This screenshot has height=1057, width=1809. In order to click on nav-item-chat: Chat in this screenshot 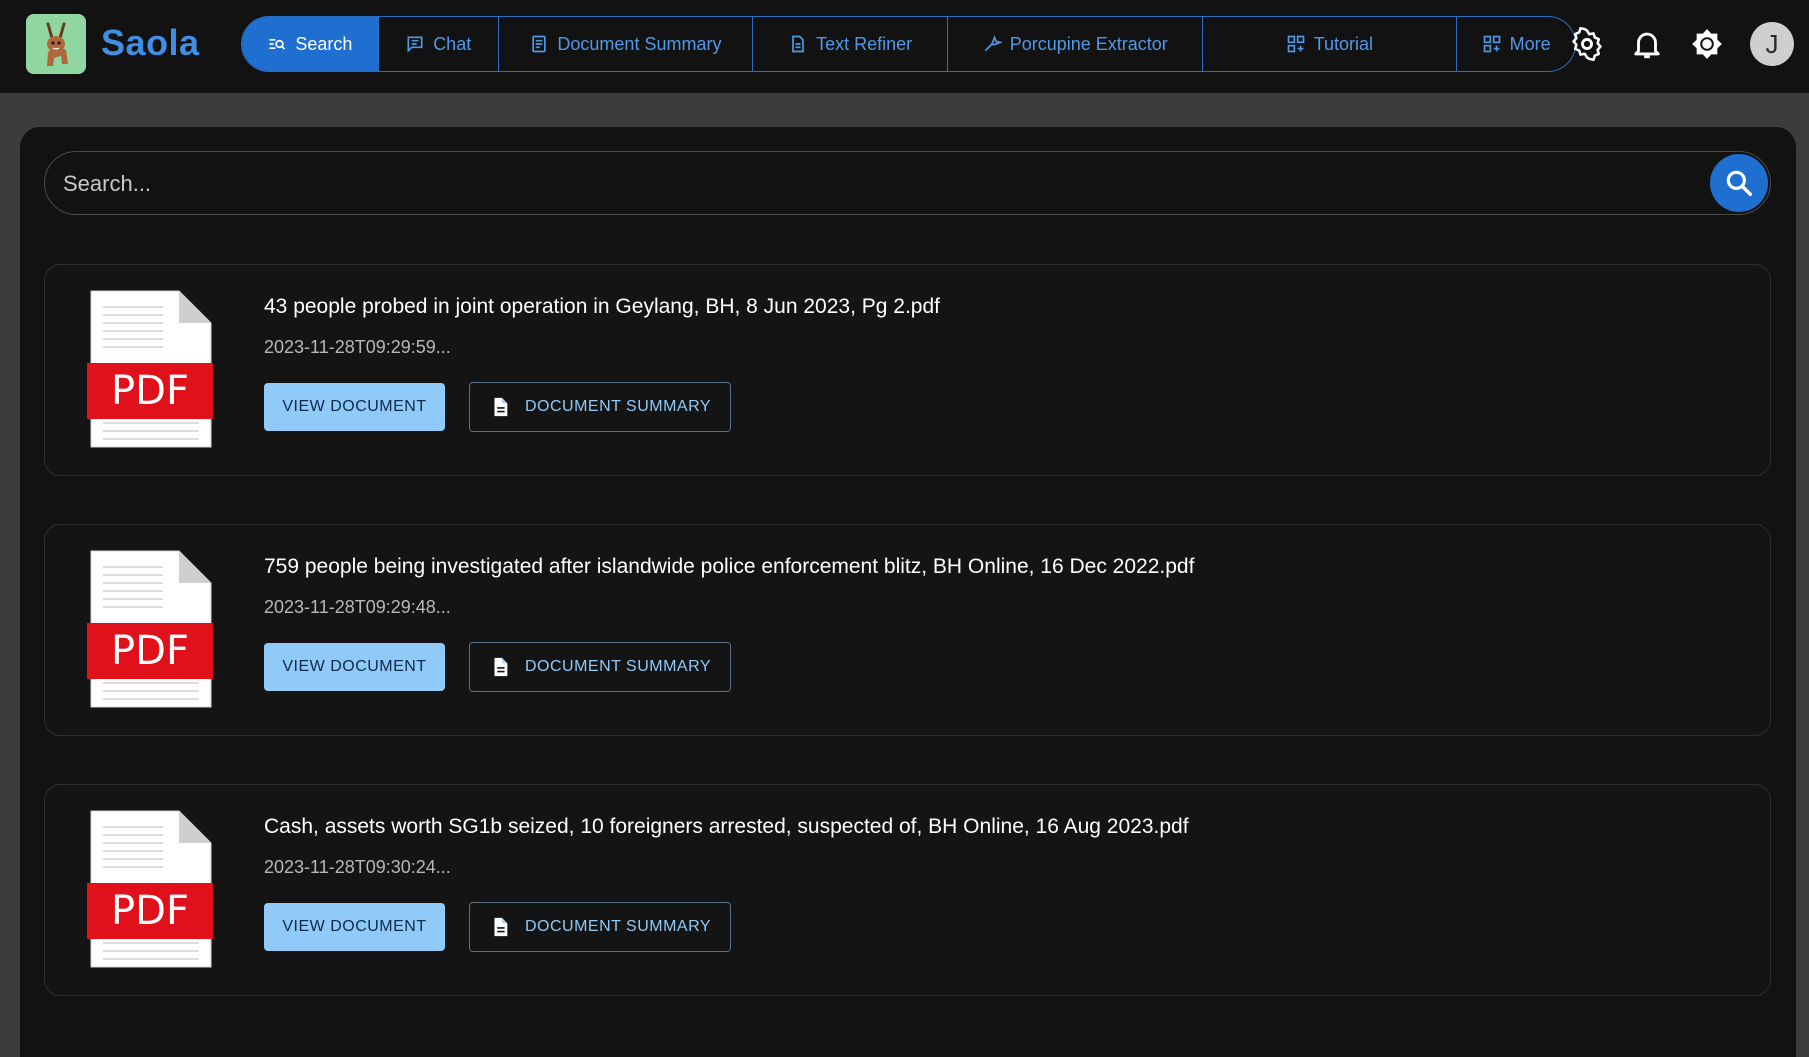, I will do `click(439, 44)`.